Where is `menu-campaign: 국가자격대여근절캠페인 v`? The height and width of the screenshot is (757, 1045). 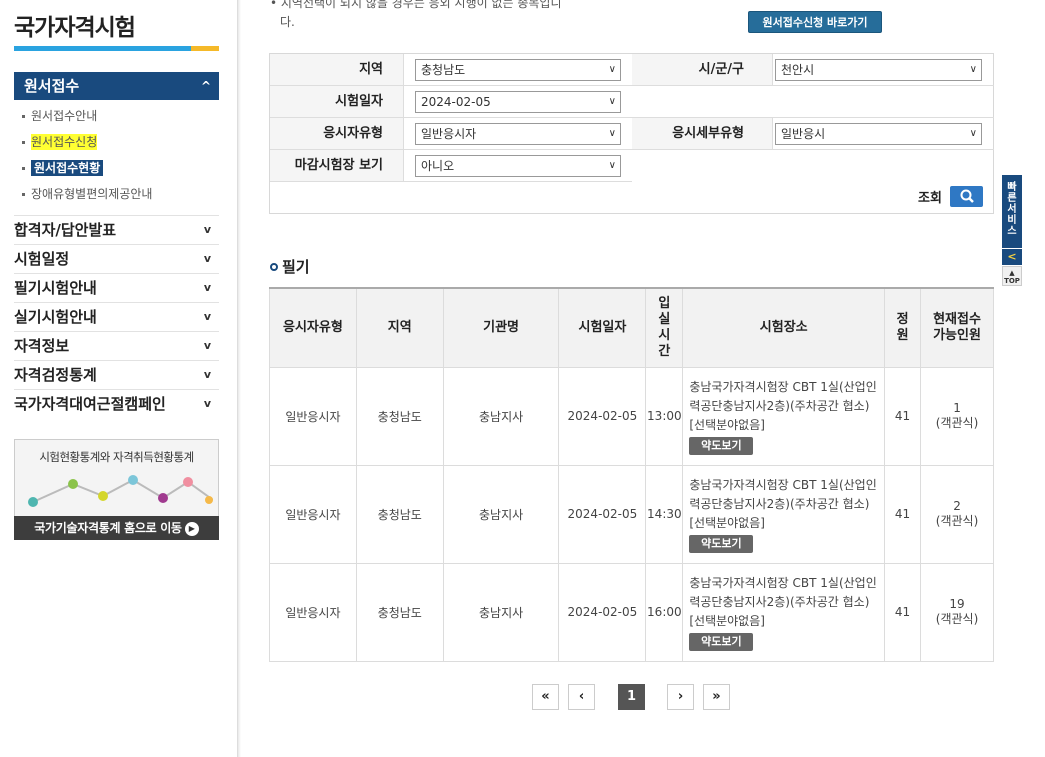
menu-campaign: 국가자격대여근절캠페인 v is located at coordinates (116, 403).